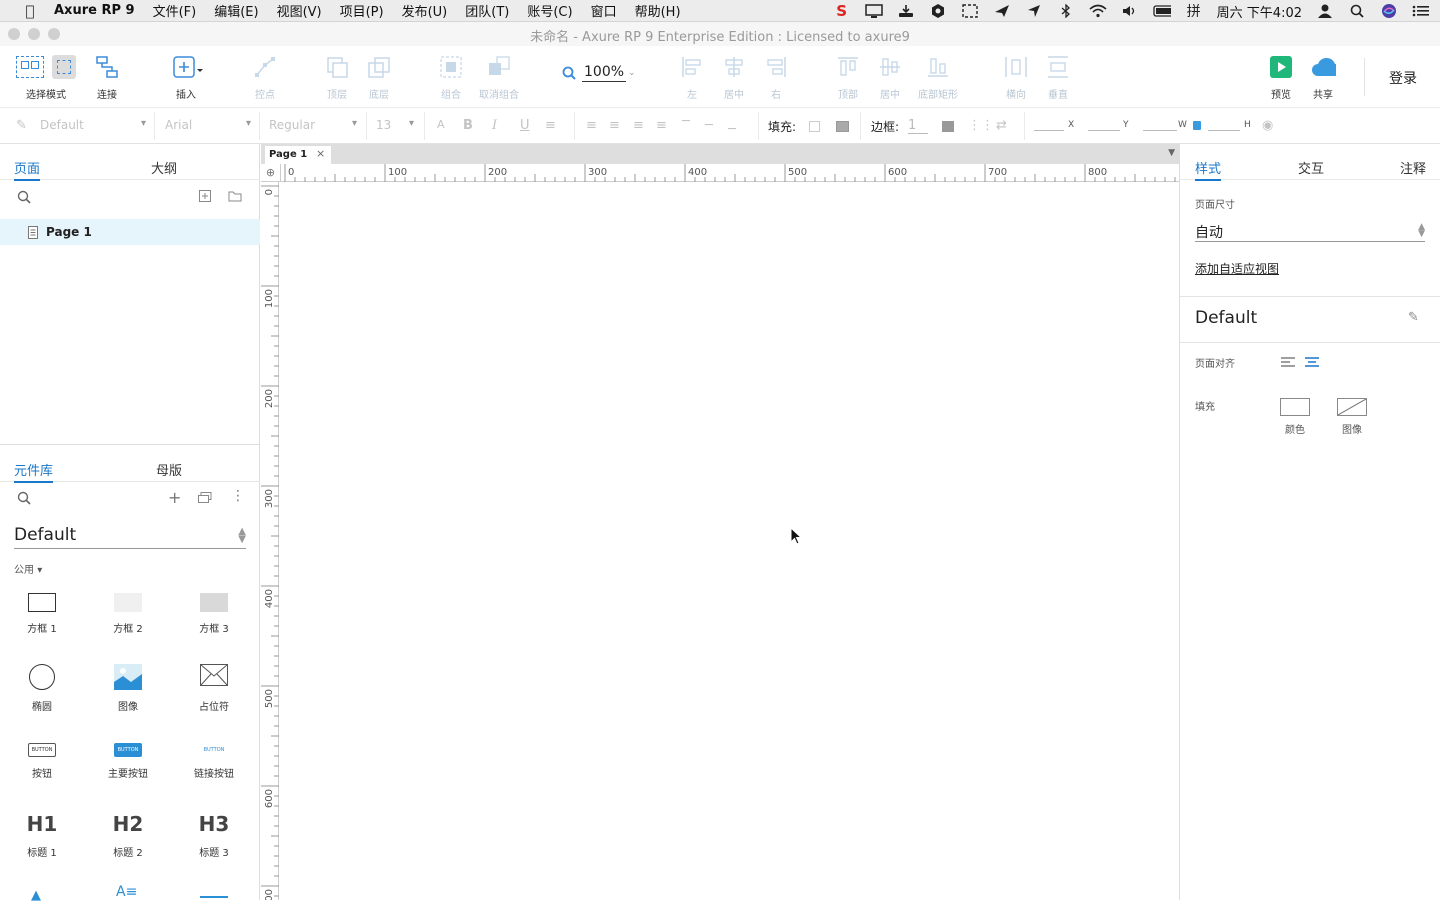  What do you see at coordinates (1357, 11) in the screenshot?
I see `spotlight-search-icon` at bounding box center [1357, 11].